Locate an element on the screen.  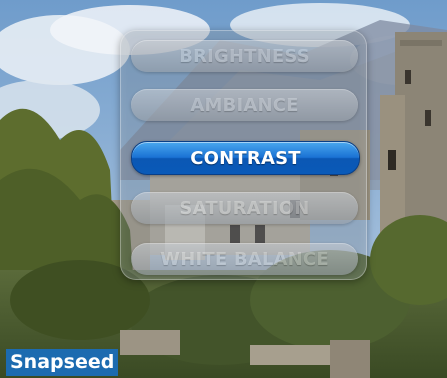
contrast-option: CONTRAST is located at coordinates (245, 158).